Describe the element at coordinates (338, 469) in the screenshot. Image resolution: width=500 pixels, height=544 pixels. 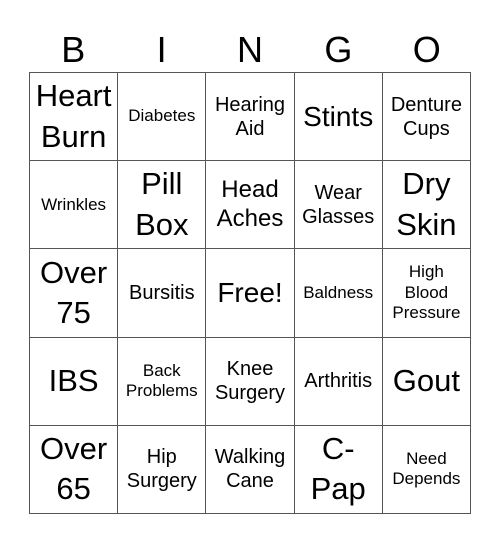
I see `bingo-cell: C- Pap` at that location.